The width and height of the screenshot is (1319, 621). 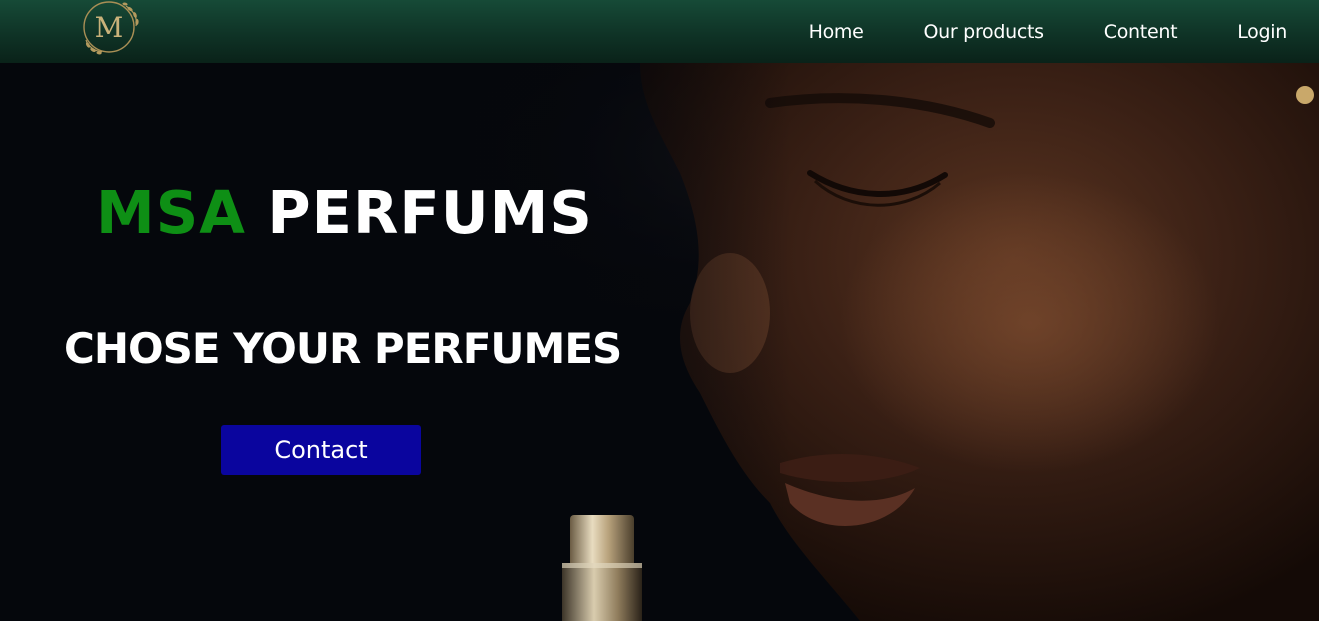 I want to click on hero-title: MSA PERFUMS, so click(x=344, y=212).